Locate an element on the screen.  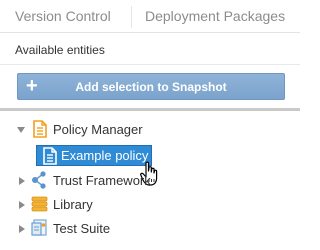
add-selection-label: Add selection to Snapshot is located at coordinates (151, 87).